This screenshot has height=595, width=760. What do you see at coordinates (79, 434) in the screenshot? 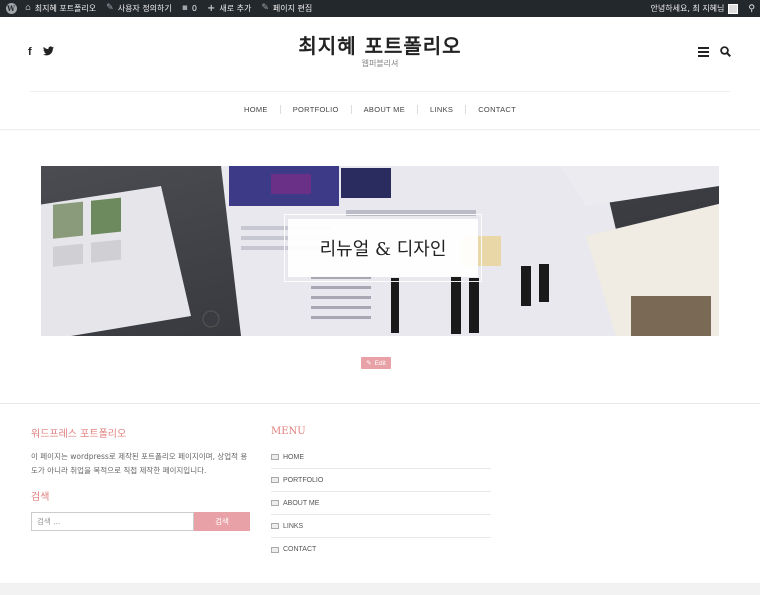
I see `widget-title-portfolio: 워드프레스 포트폴리오` at bounding box center [79, 434].